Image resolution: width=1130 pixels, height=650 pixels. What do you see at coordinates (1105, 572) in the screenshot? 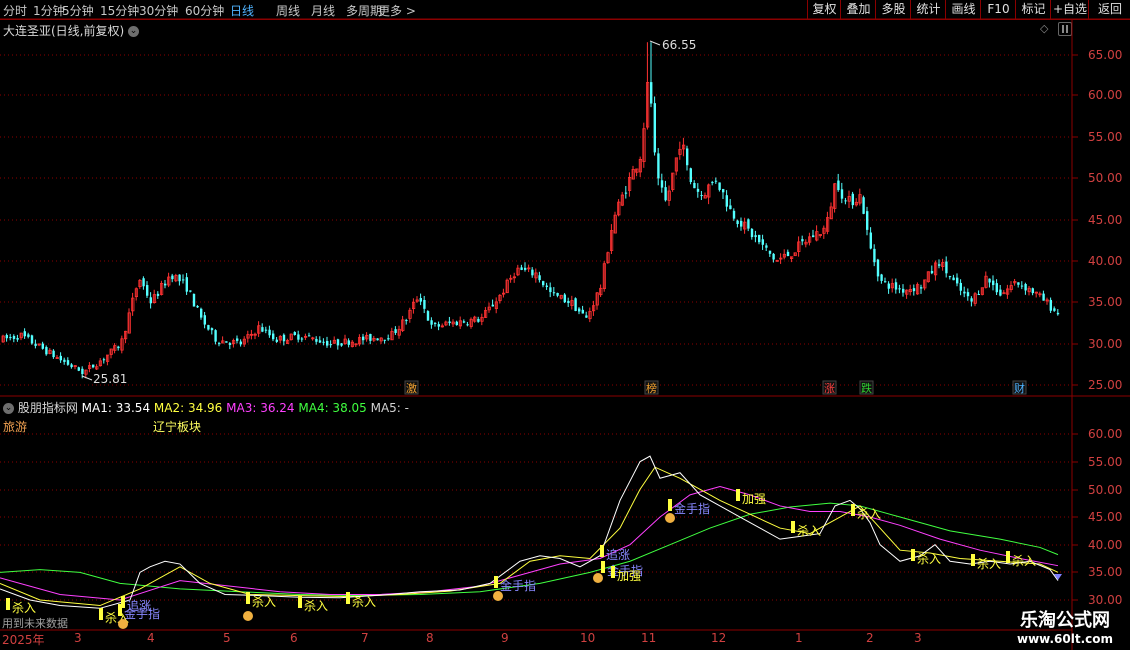
I see `indicator-axis-label: 35.00` at bounding box center [1105, 572].